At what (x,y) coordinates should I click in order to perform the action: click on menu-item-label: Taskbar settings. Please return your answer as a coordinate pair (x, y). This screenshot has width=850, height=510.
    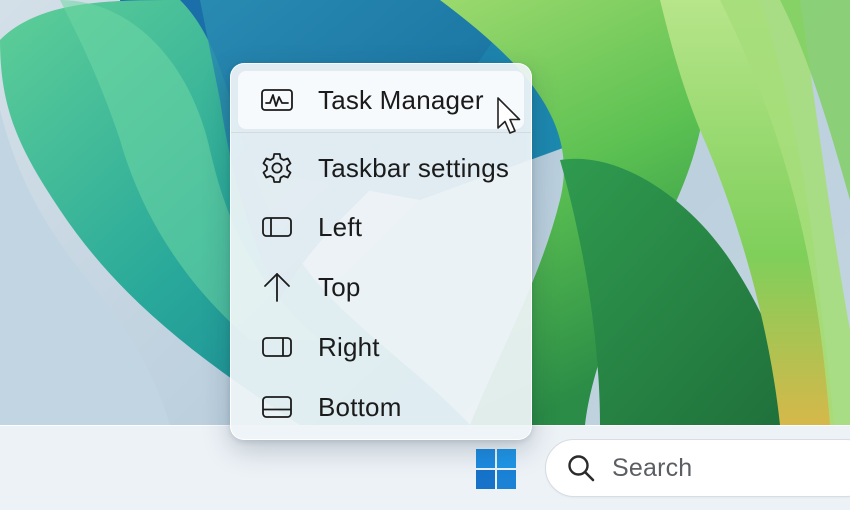
    Looking at the image, I should click on (414, 167).